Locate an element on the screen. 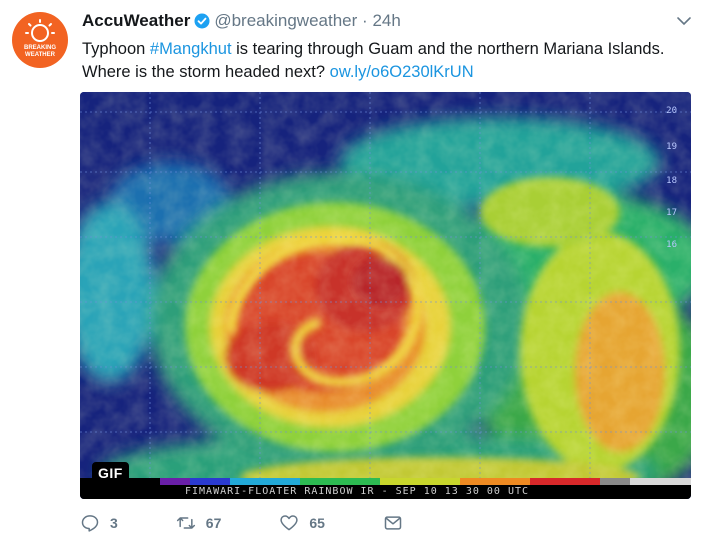  like-button: 65 is located at coordinates (302, 523).